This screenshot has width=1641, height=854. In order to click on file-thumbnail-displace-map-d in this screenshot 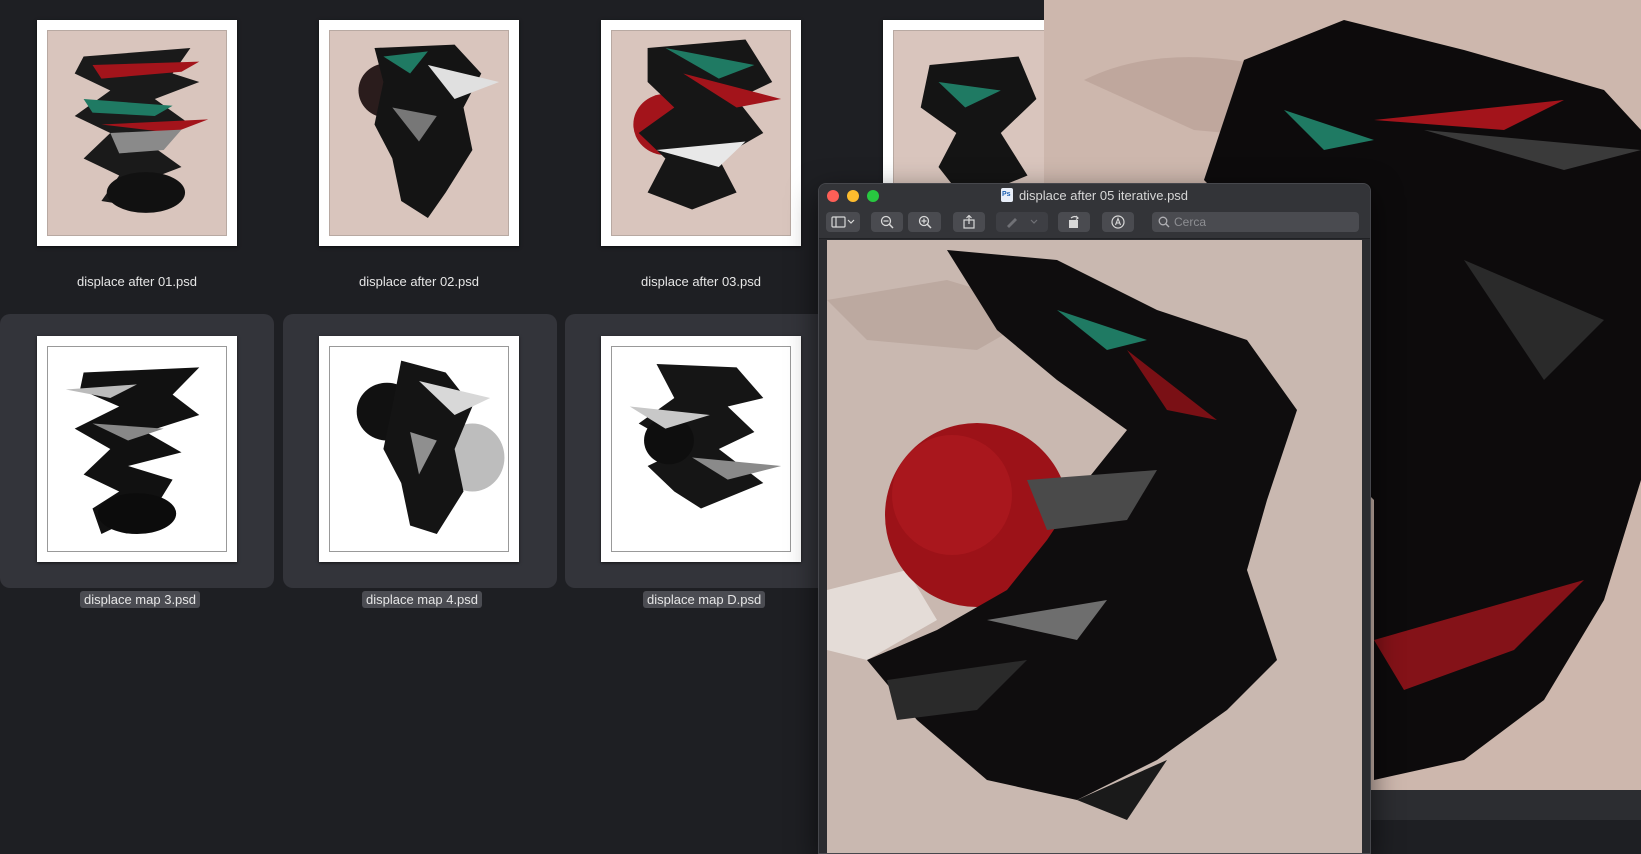, I will do `click(701, 449)`.